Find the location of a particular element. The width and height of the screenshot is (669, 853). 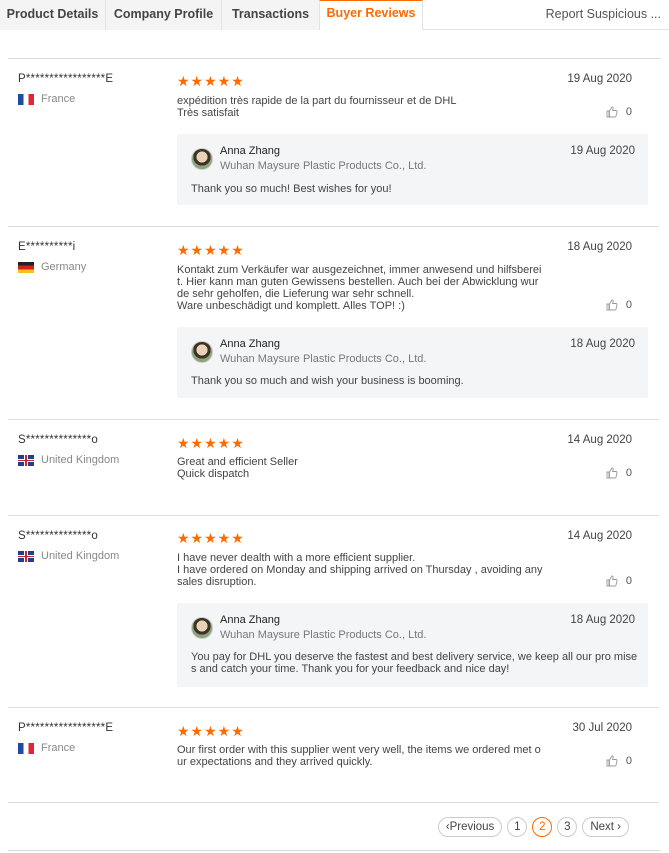

next-label: Next is located at coordinates (602, 827).